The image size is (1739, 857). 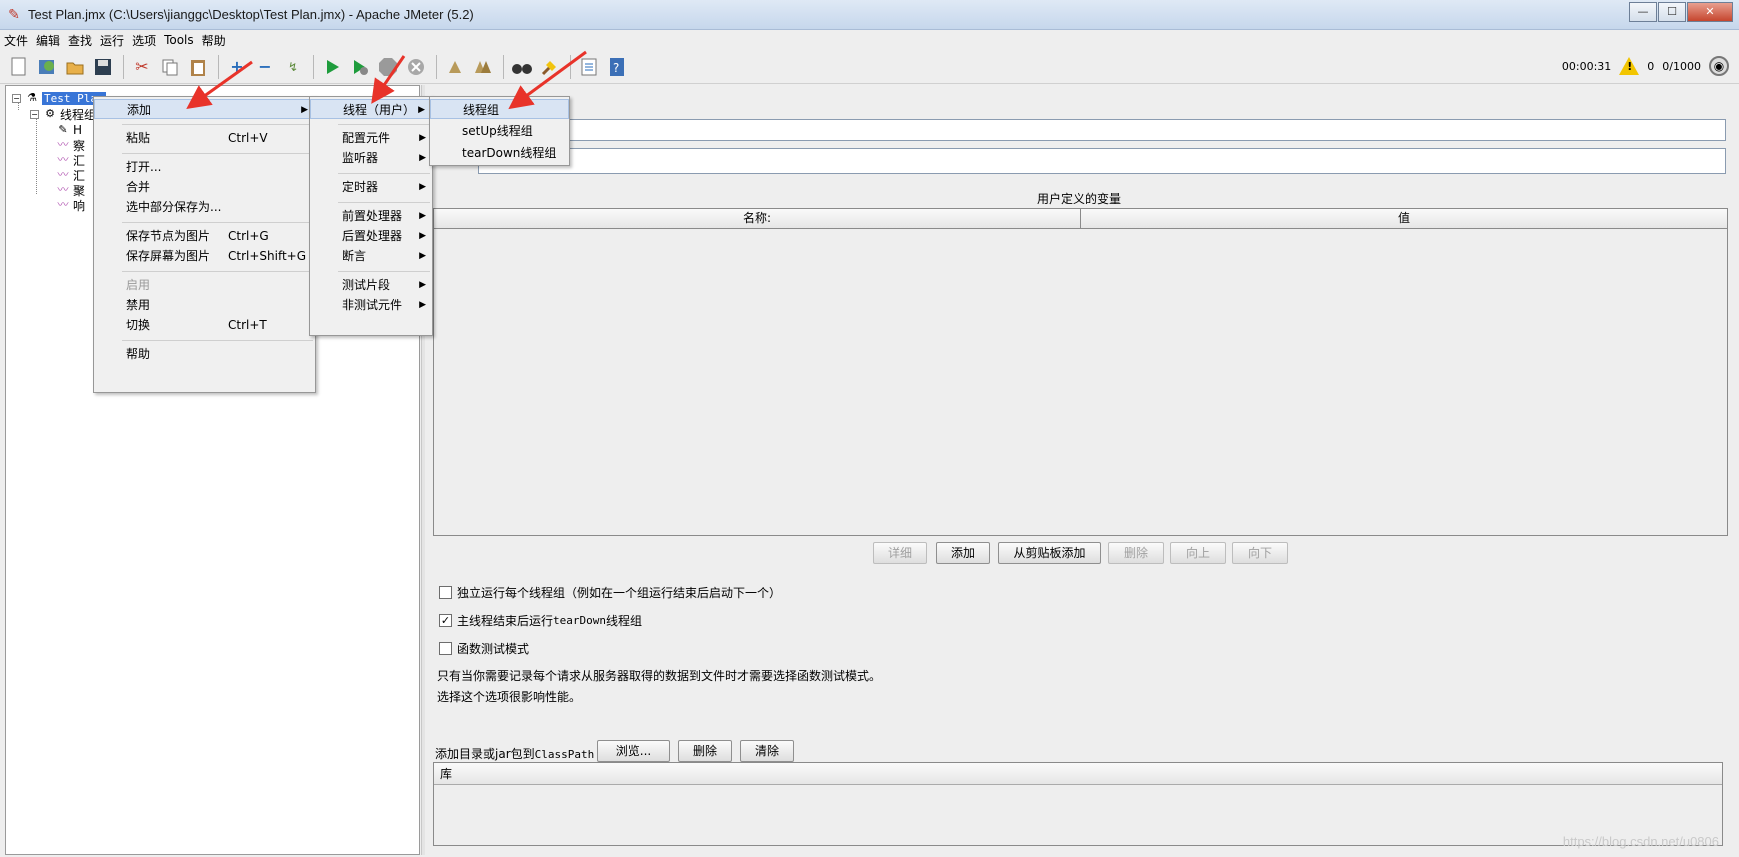 I want to click on help-icon: ?, so click(x=617, y=67).